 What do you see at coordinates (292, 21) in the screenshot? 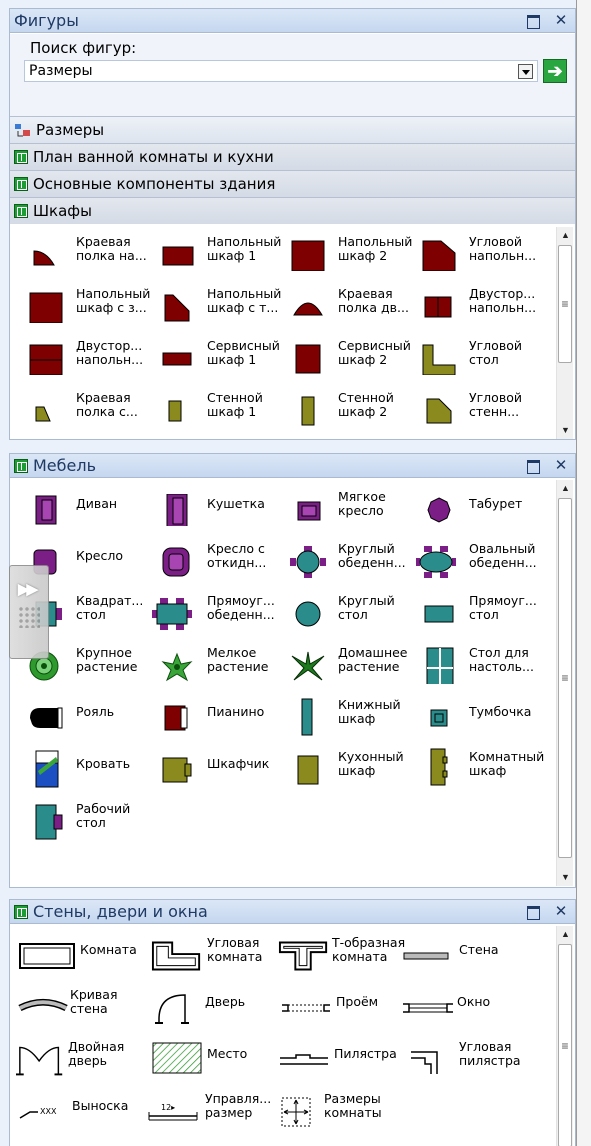
I see `shapes-panel-titlebar: Фигуры ✕` at bounding box center [292, 21].